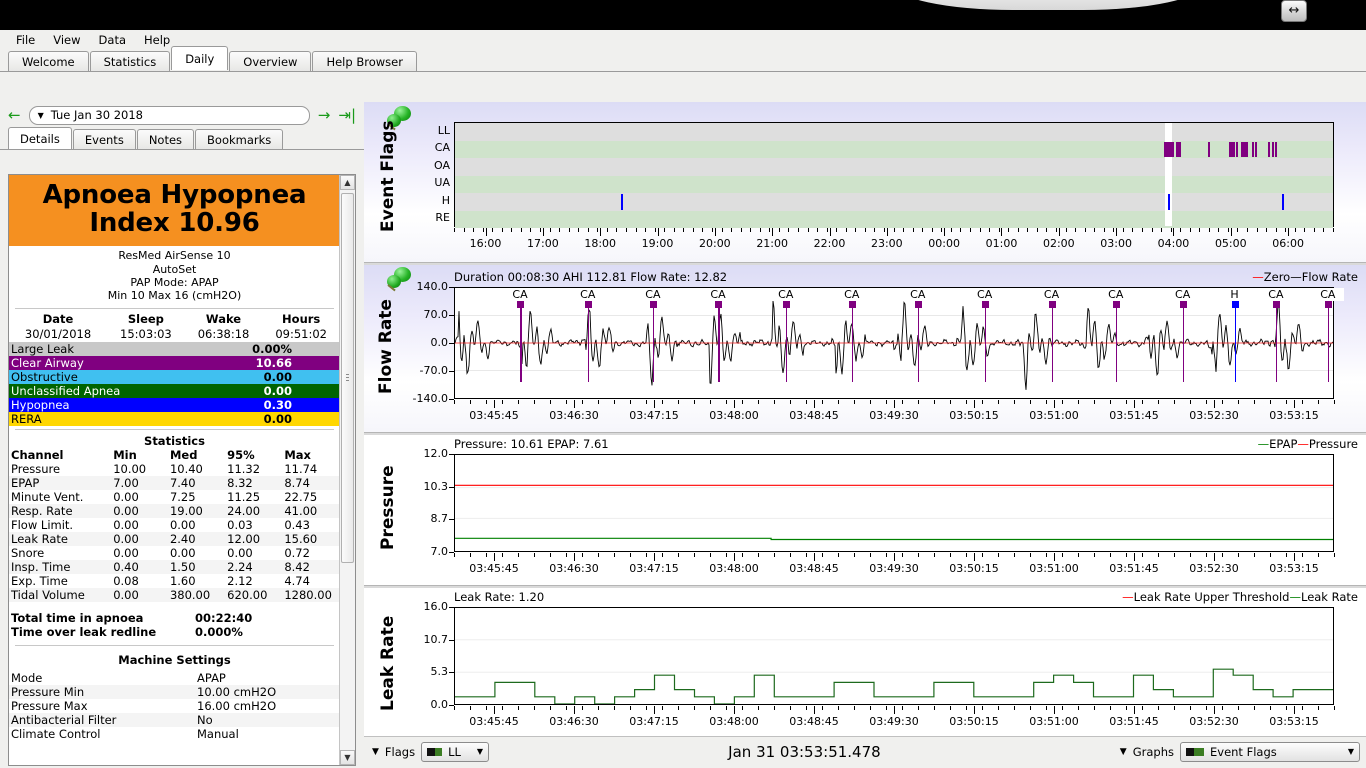 The image size is (1366, 768). What do you see at coordinates (494, 721) in the screenshot?
I see `leak-rate-x-label: 03:45:45` at bounding box center [494, 721].